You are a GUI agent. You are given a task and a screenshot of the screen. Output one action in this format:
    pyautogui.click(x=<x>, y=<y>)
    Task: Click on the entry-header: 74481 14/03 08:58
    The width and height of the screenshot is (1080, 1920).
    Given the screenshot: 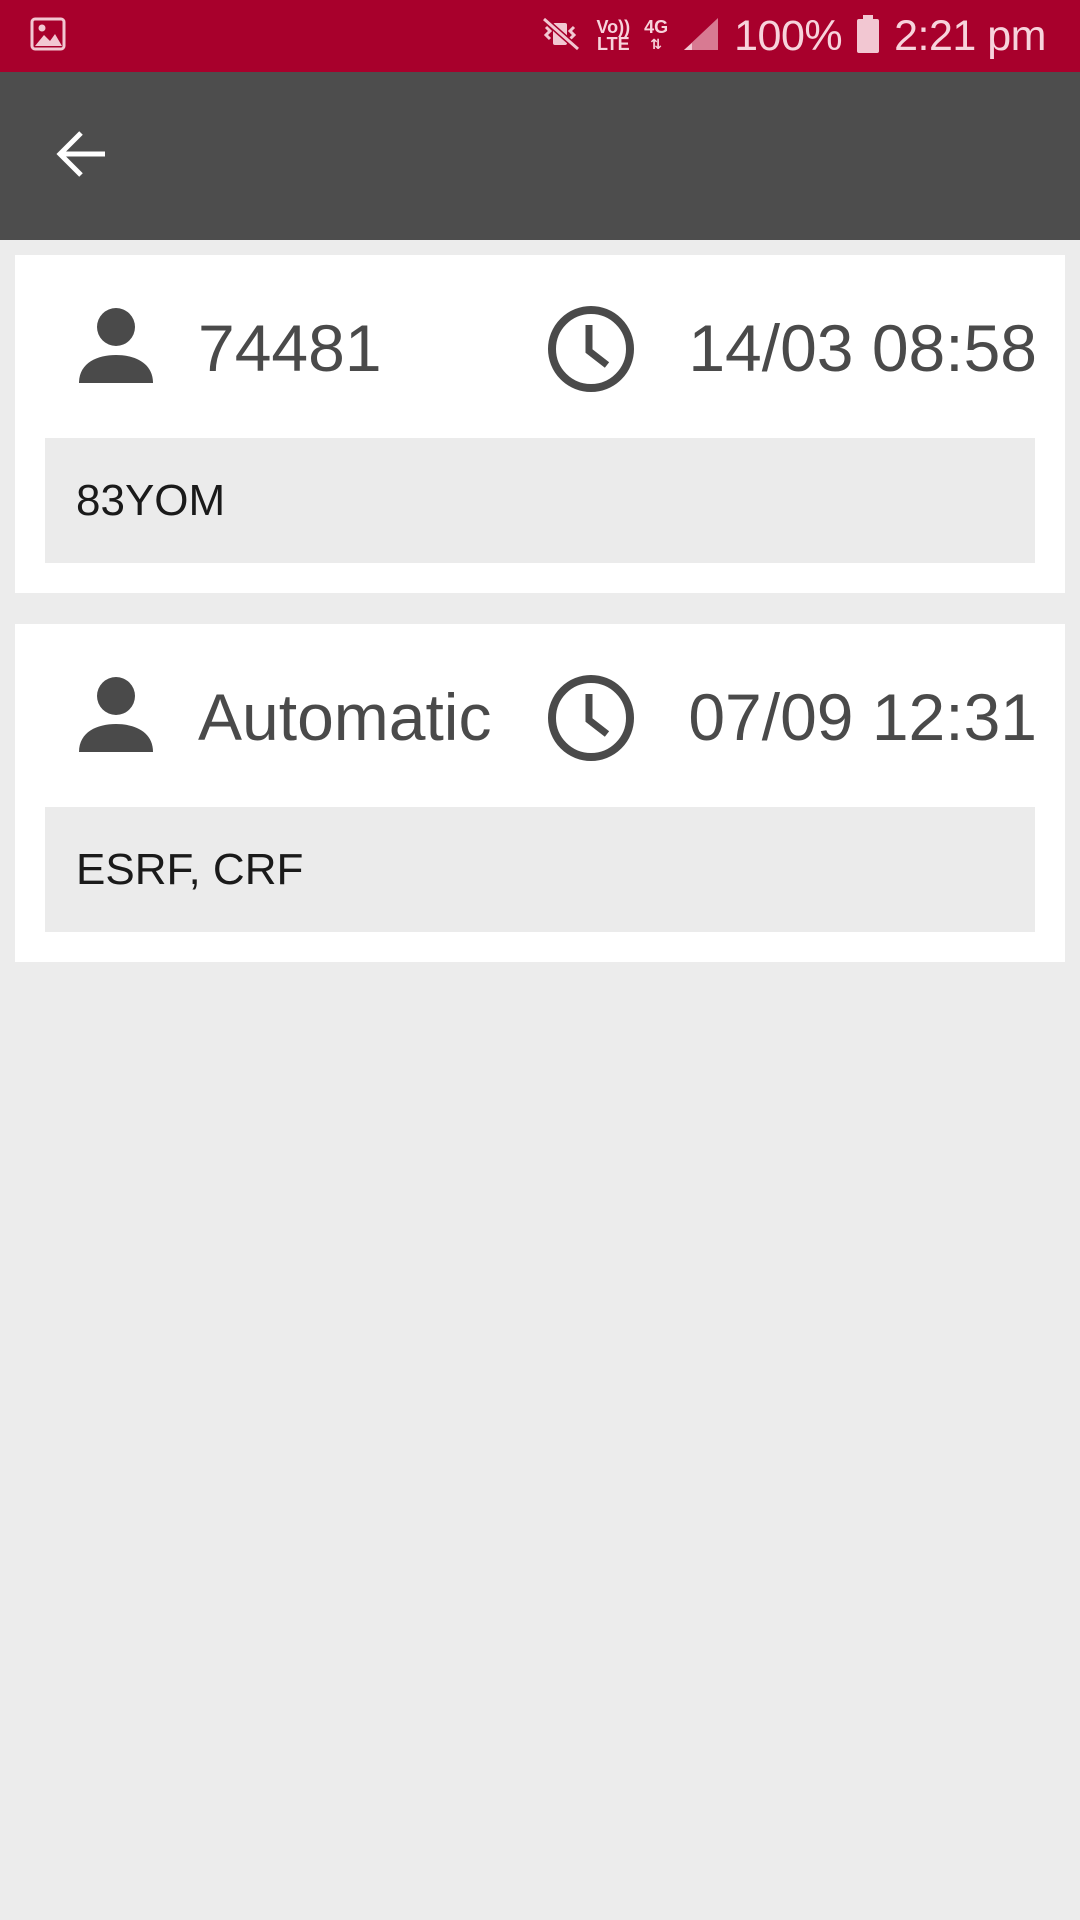 What is the action you would take?
    pyautogui.click(x=540, y=346)
    